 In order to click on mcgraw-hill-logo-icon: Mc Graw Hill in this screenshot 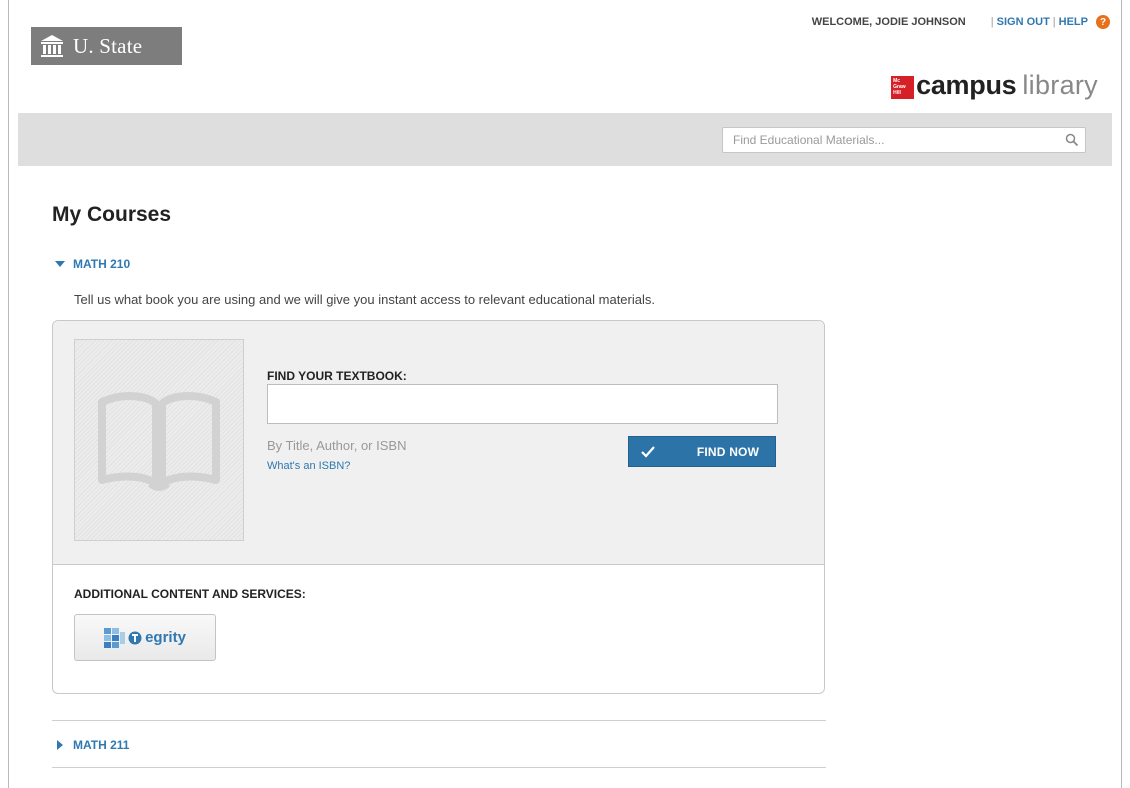, I will do `click(903, 87)`.